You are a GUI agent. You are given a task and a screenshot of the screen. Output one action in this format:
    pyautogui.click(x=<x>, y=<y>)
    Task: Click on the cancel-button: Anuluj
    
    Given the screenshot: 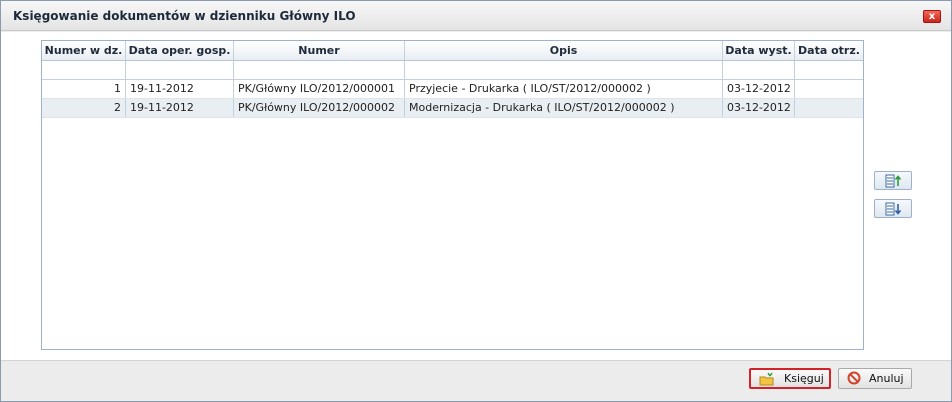 What is the action you would take?
    pyautogui.click(x=875, y=378)
    